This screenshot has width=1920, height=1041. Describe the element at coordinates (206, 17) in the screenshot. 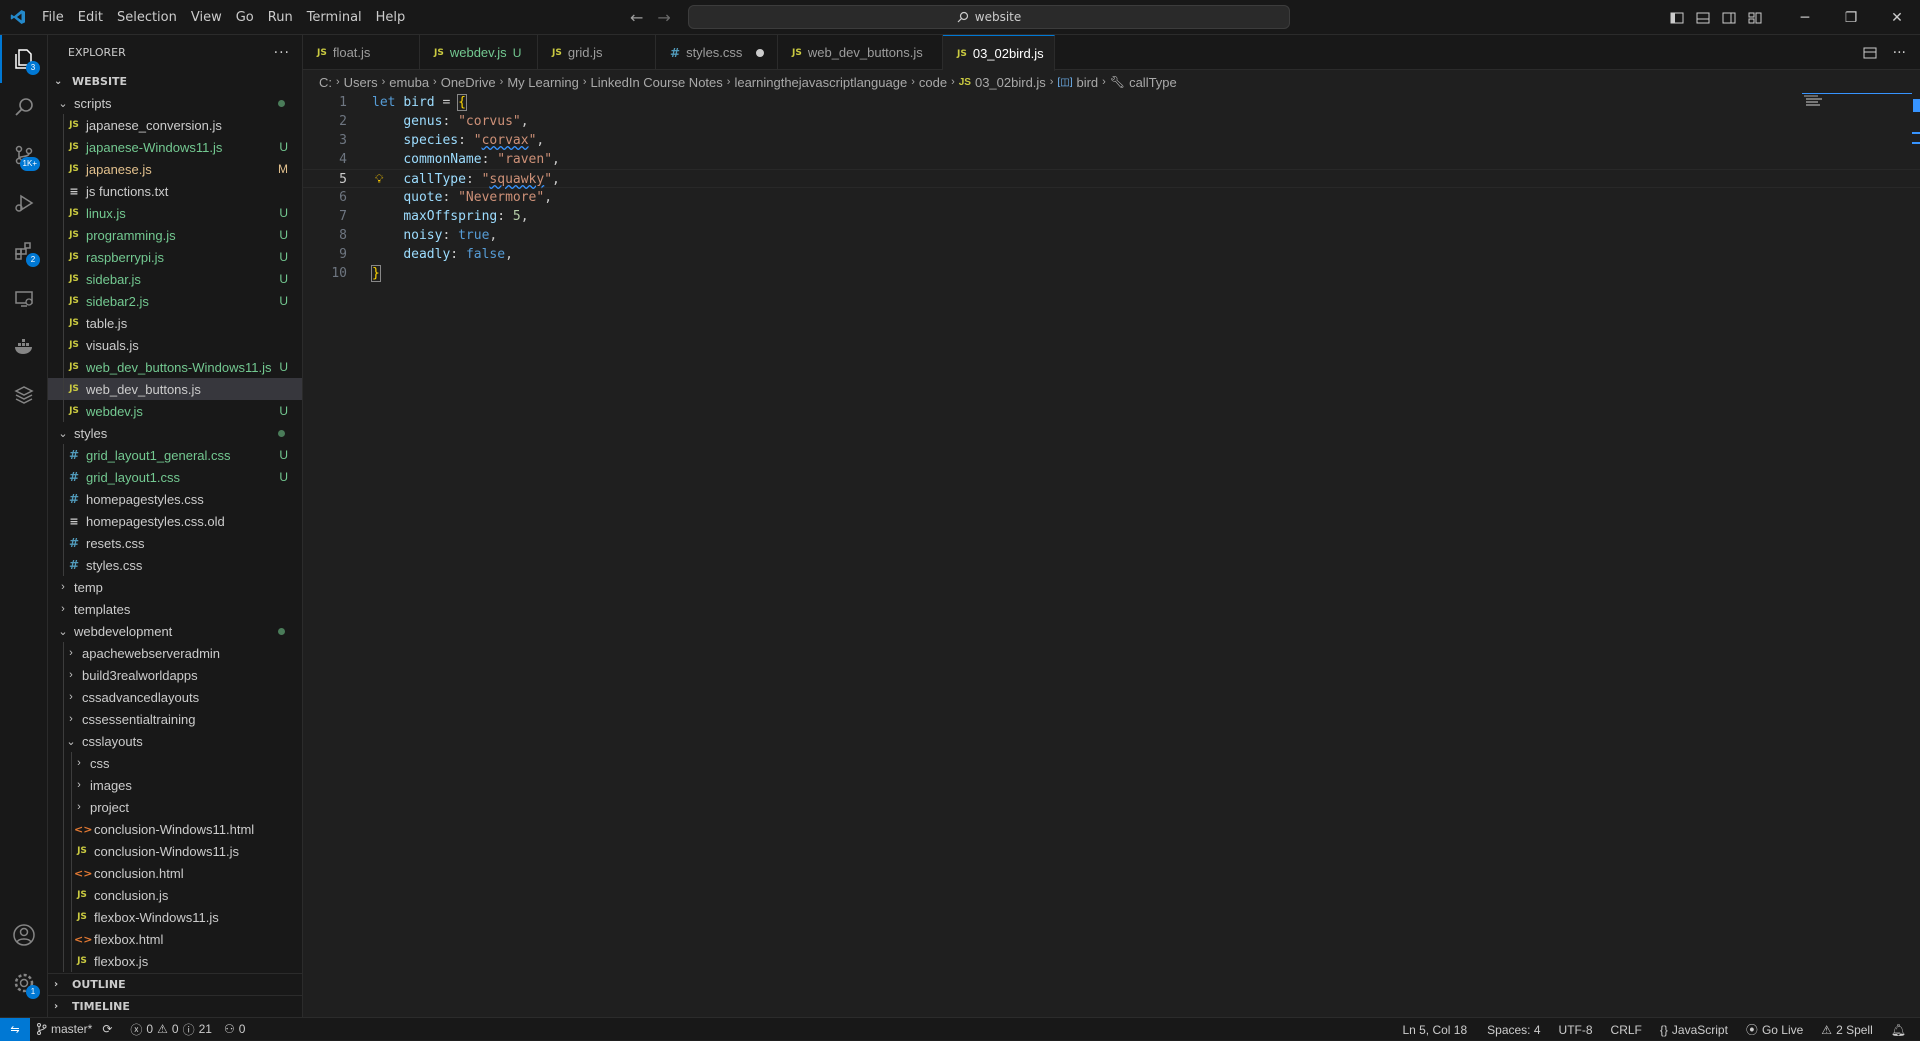

I see `menu-view: View` at that location.